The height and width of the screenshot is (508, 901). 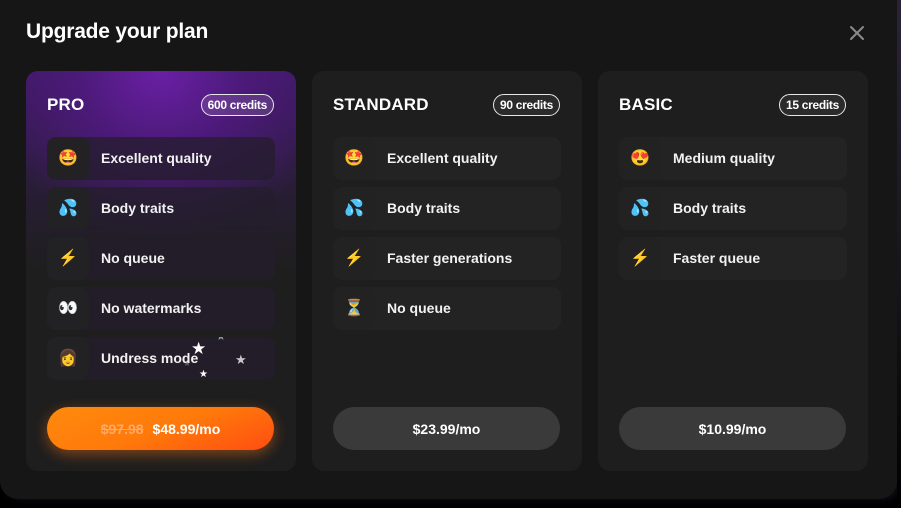 I want to click on close-button, so click(x=857, y=33).